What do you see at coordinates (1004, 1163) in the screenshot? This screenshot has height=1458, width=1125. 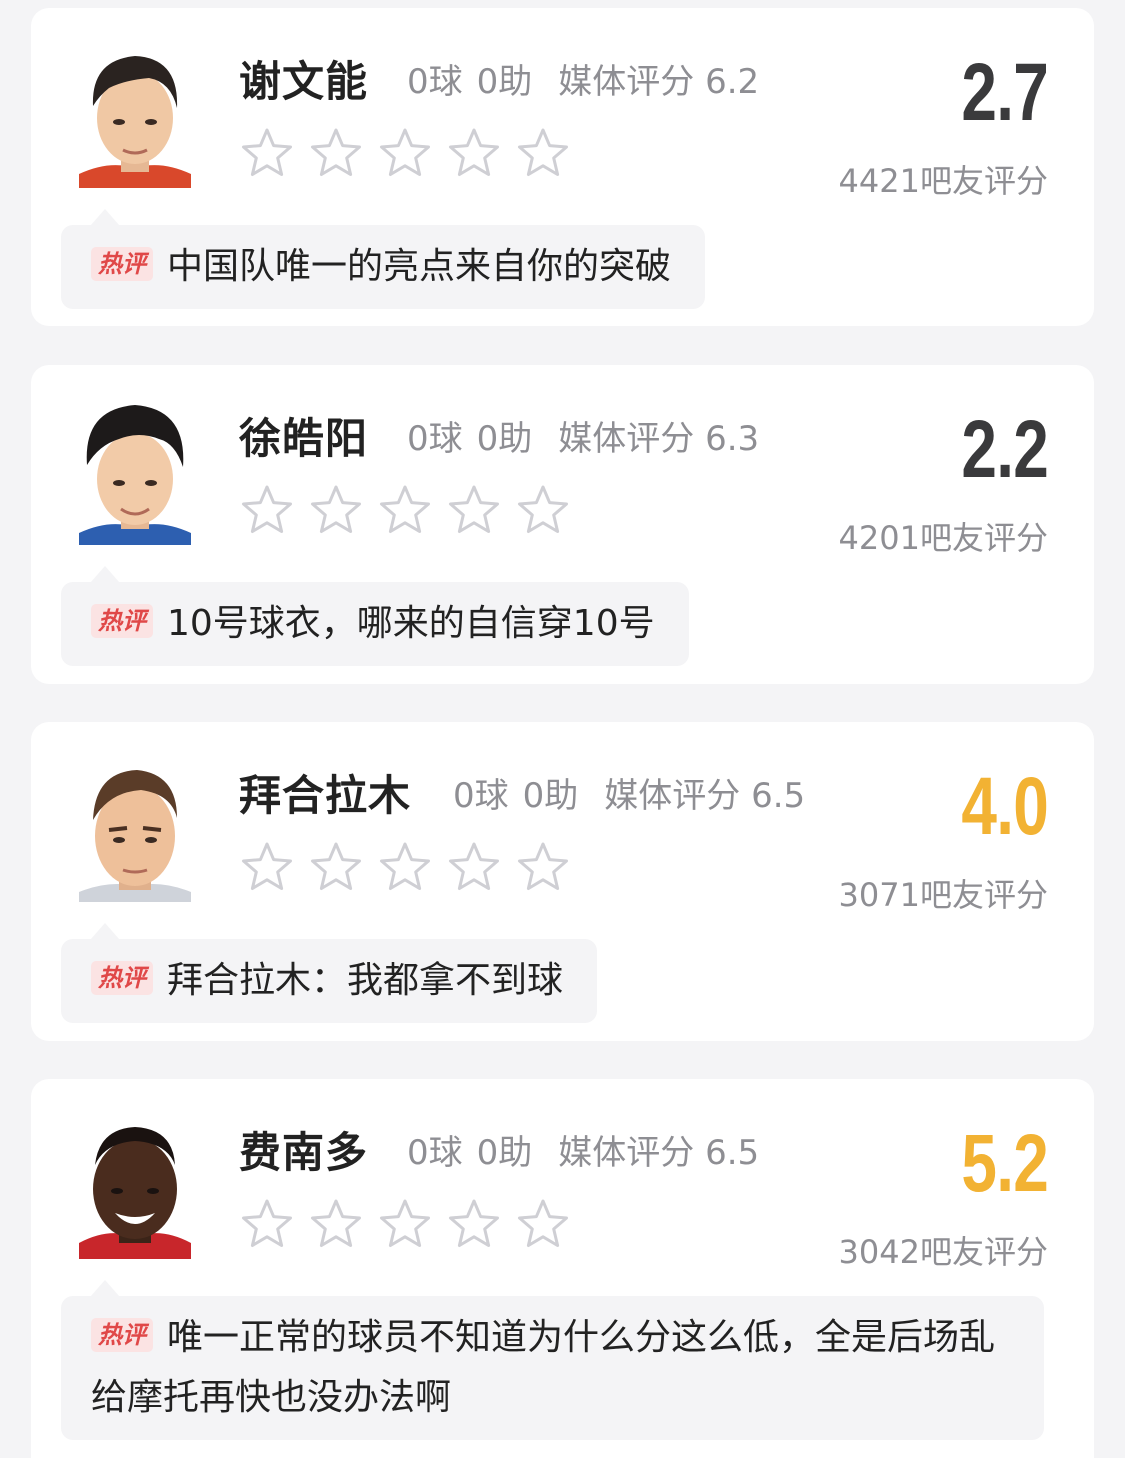 I see `fan-score: 5.2` at bounding box center [1004, 1163].